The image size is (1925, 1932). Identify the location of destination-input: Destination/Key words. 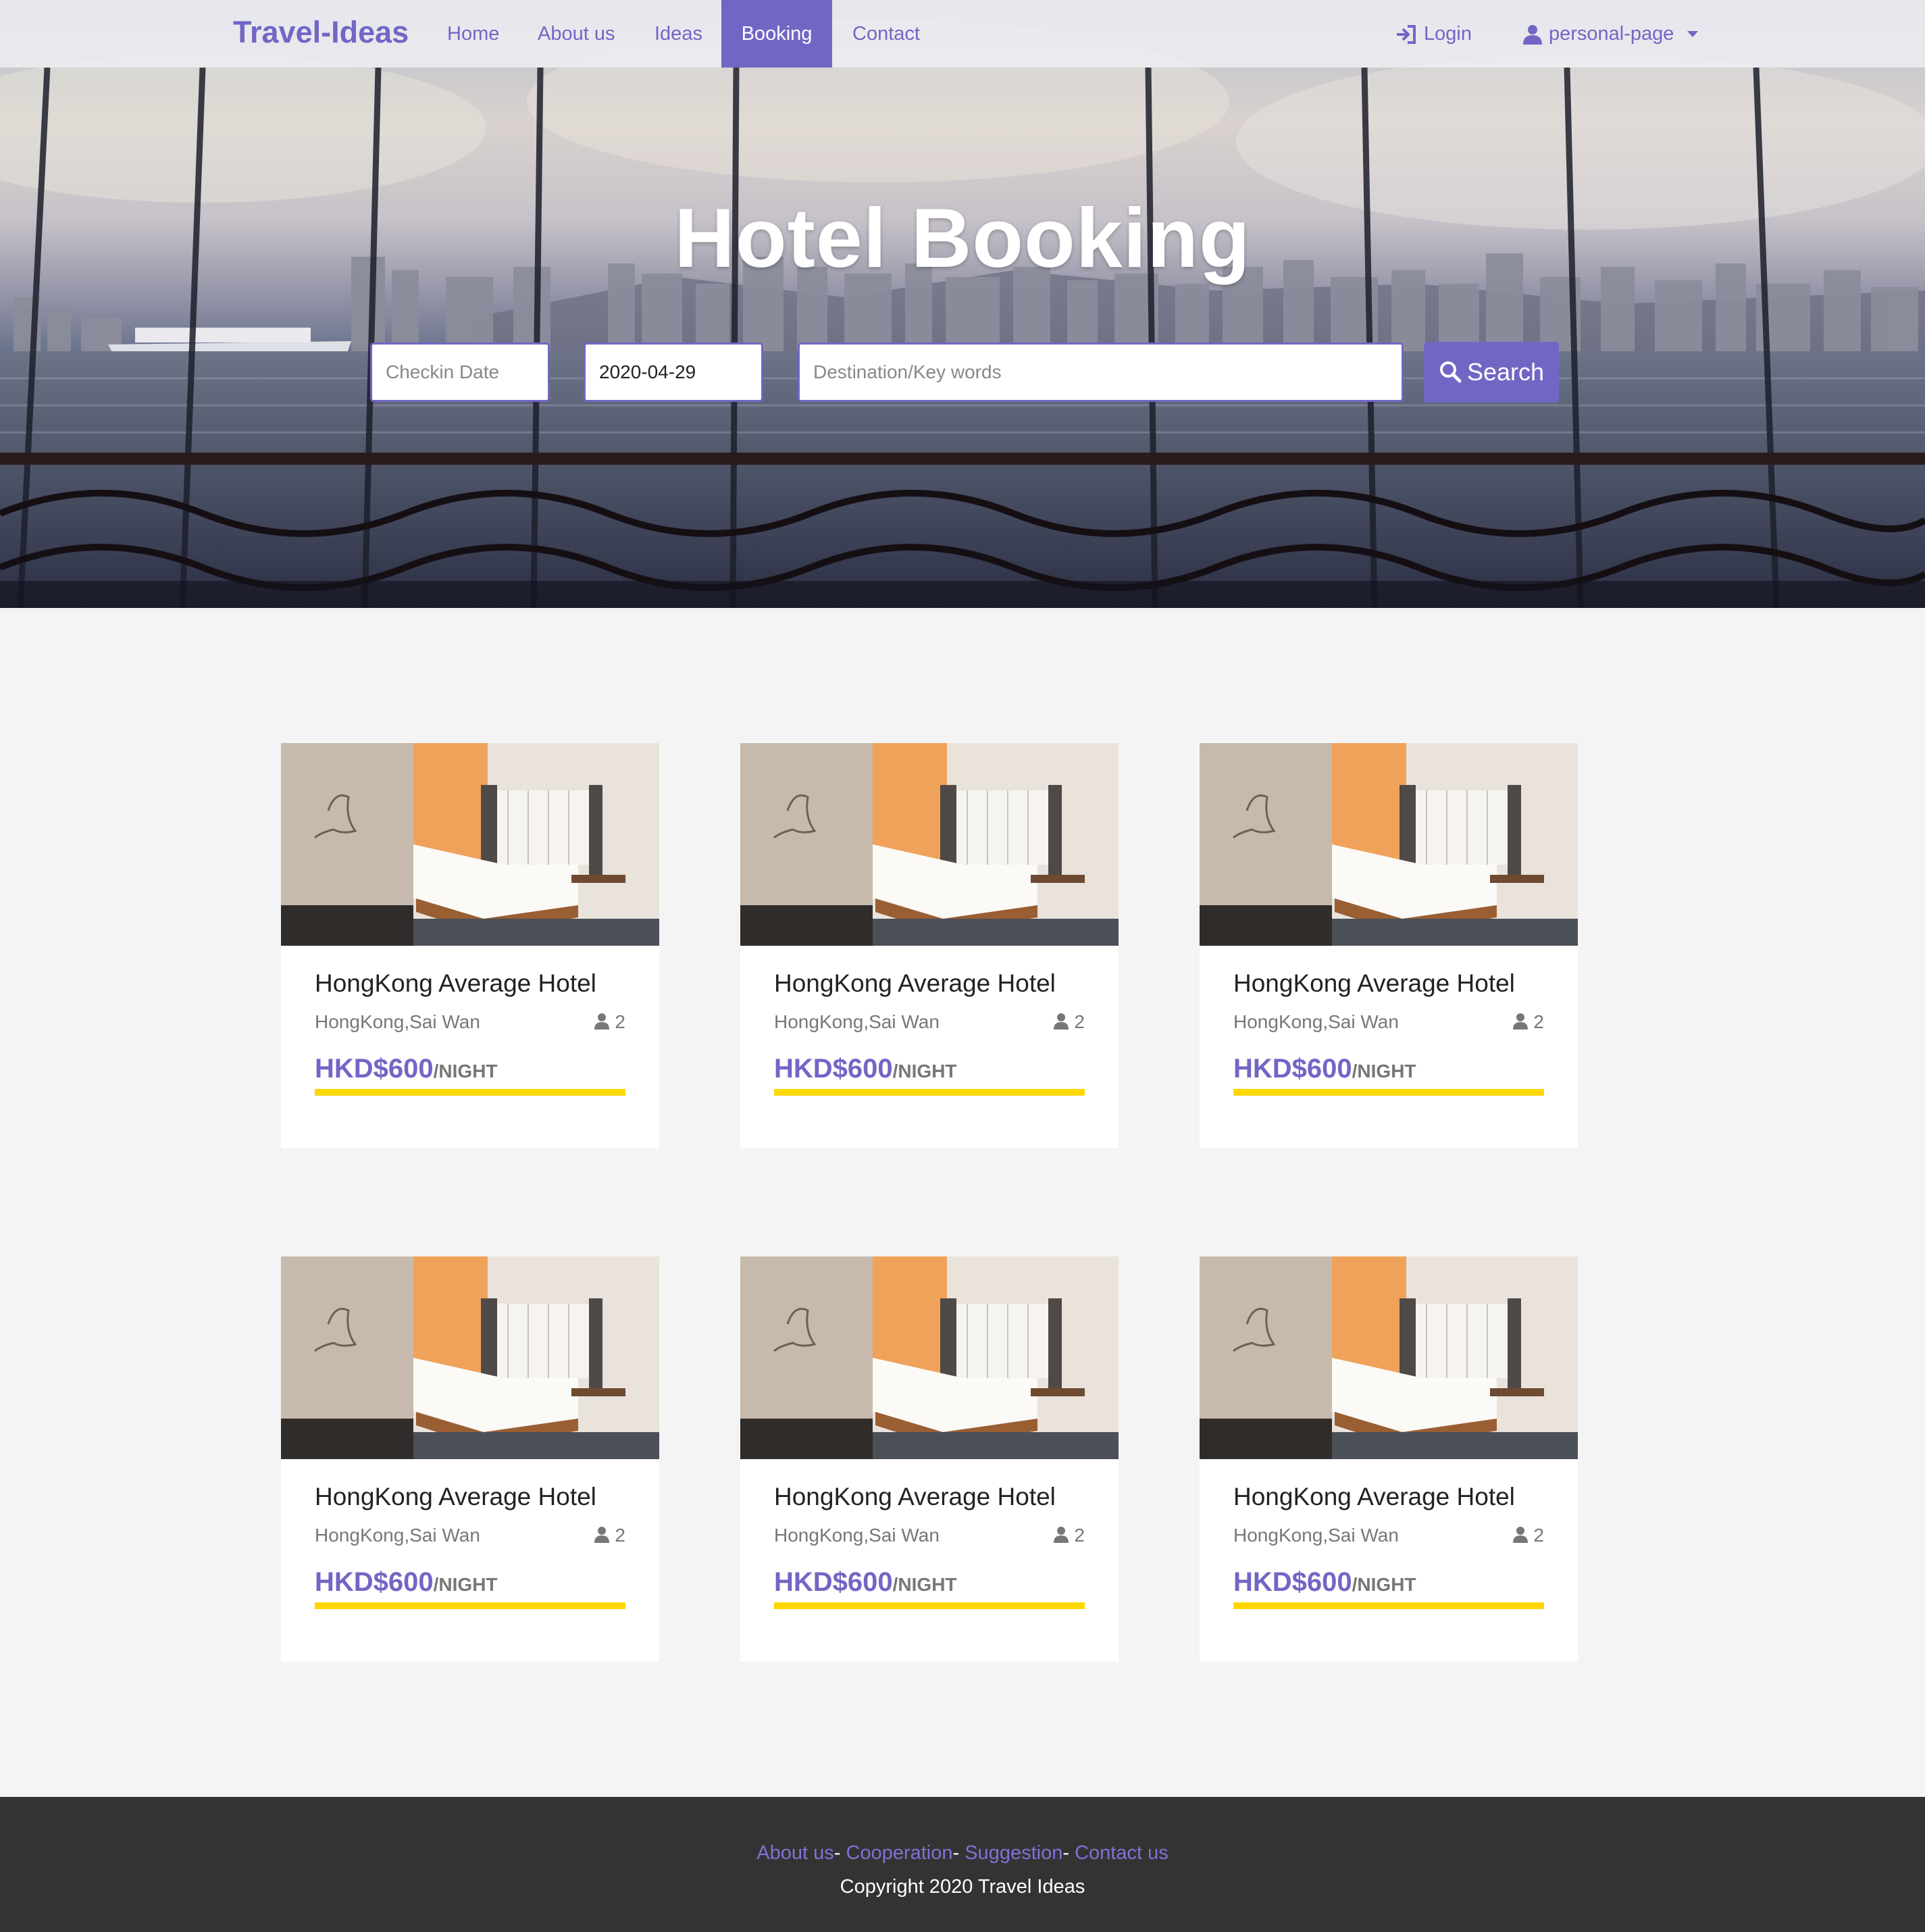
(1101, 372).